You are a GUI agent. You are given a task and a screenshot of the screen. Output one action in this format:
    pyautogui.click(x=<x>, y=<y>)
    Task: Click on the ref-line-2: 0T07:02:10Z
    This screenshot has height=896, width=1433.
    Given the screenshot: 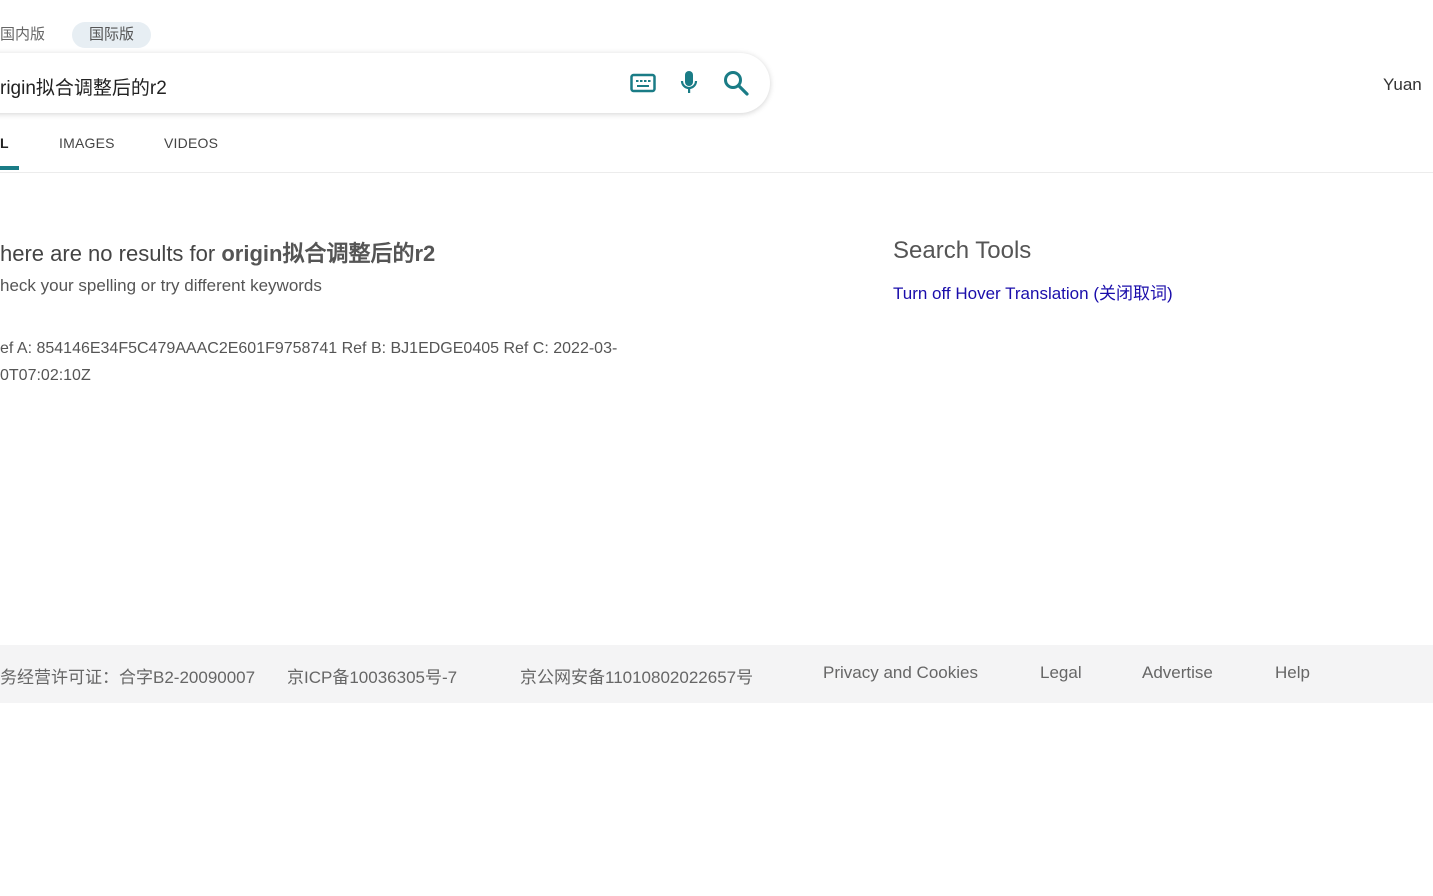 What is the action you would take?
    pyautogui.click(x=45, y=375)
    